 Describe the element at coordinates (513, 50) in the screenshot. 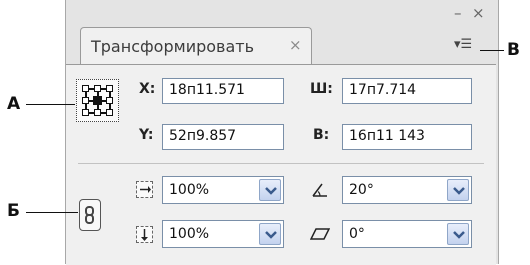

I see `callout-v: В` at that location.